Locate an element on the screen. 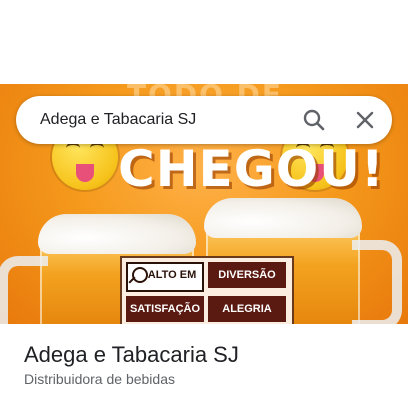 This screenshot has height=408, width=408. tag-alto-em: ALTO EM is located at coordinates (165, 277).